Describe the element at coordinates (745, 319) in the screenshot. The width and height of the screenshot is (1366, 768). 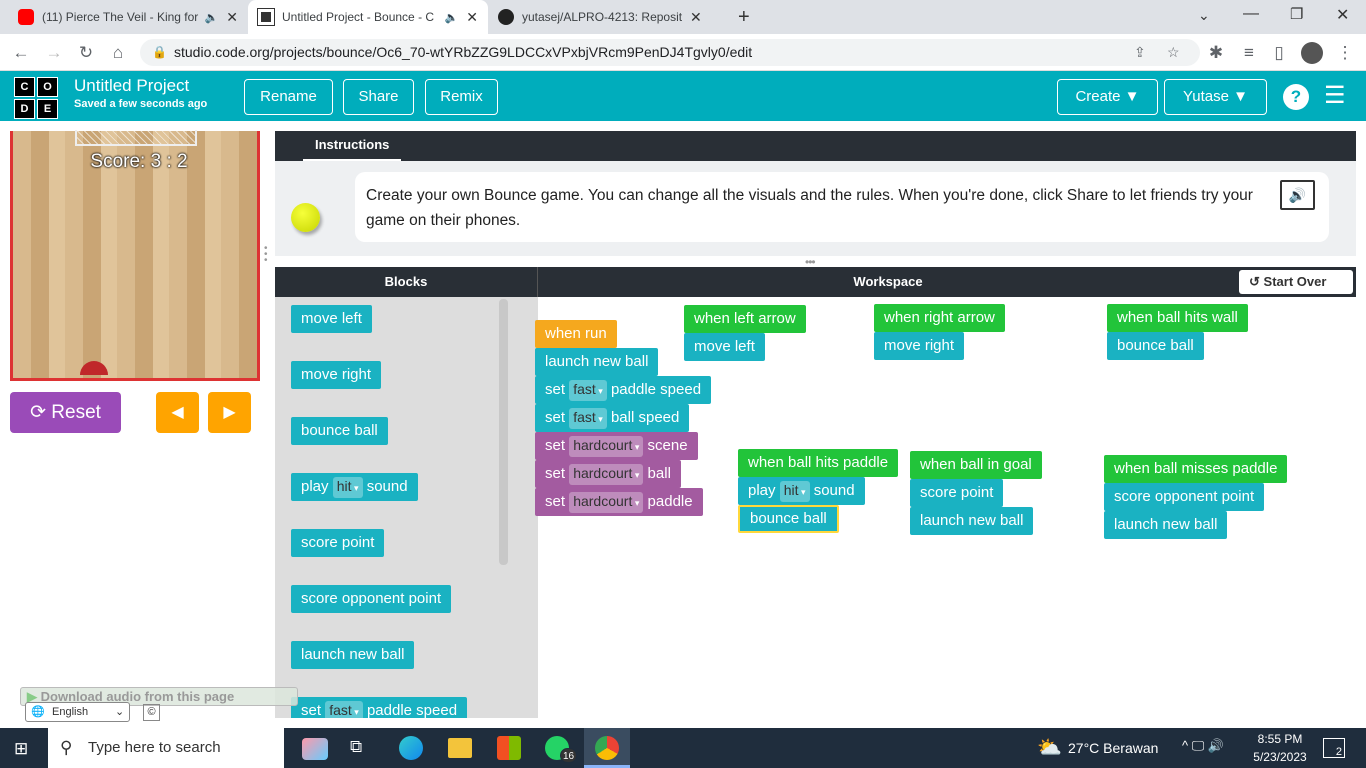
I see `when-left-arrow-block: when left arrow` at that location.